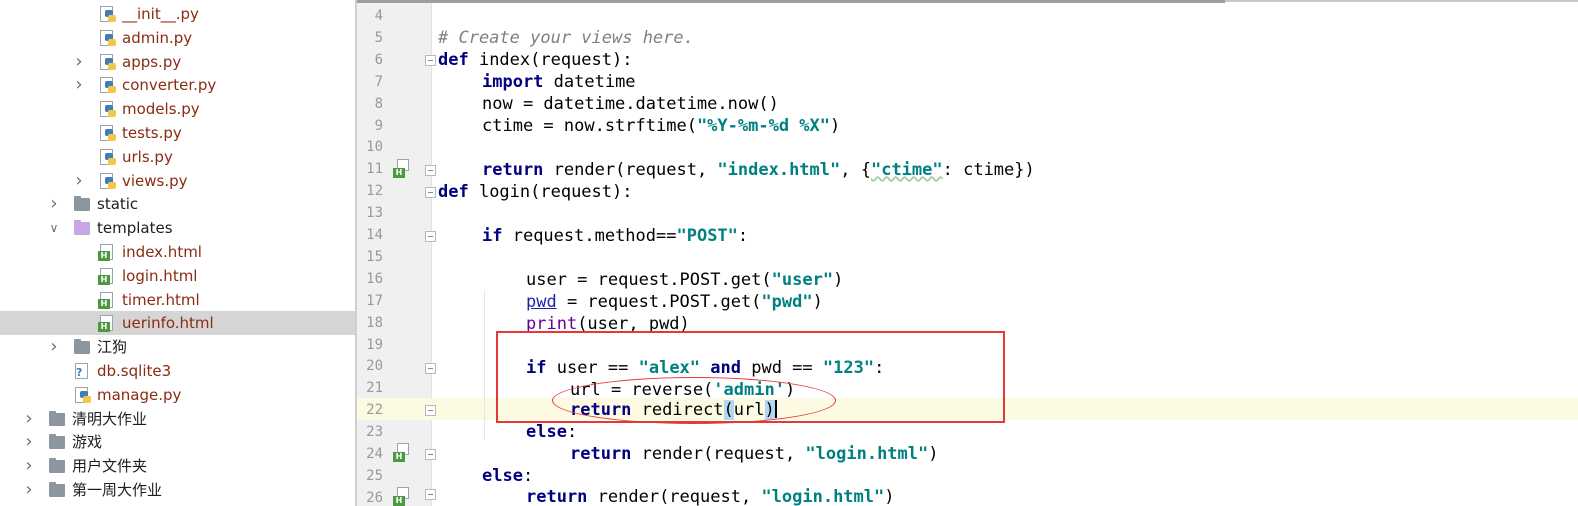 Image resolution: width=1578 pixels, height=506 pixels. Describe the element at coordinates (177, 14) in the screenshot. I see `tree-item: __init__.py` at that location.